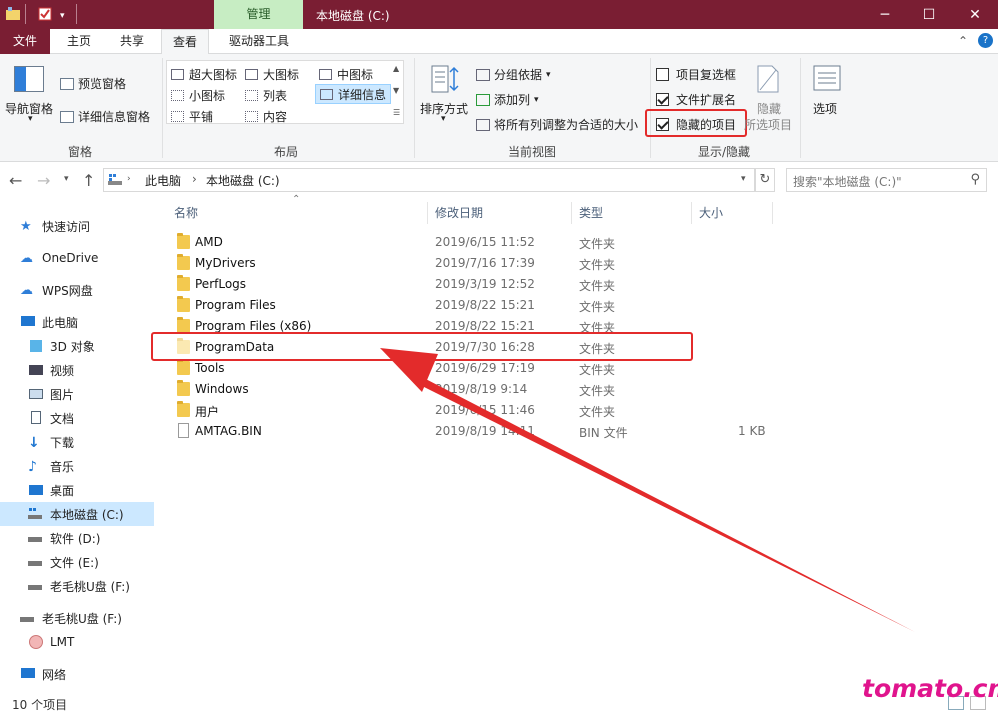 This screenshot has height=714, width=998. Describe the element at coordinates (77, 562) in the screenshot. I see `nav-item-drive-e: 文件 (E:)` at that location.